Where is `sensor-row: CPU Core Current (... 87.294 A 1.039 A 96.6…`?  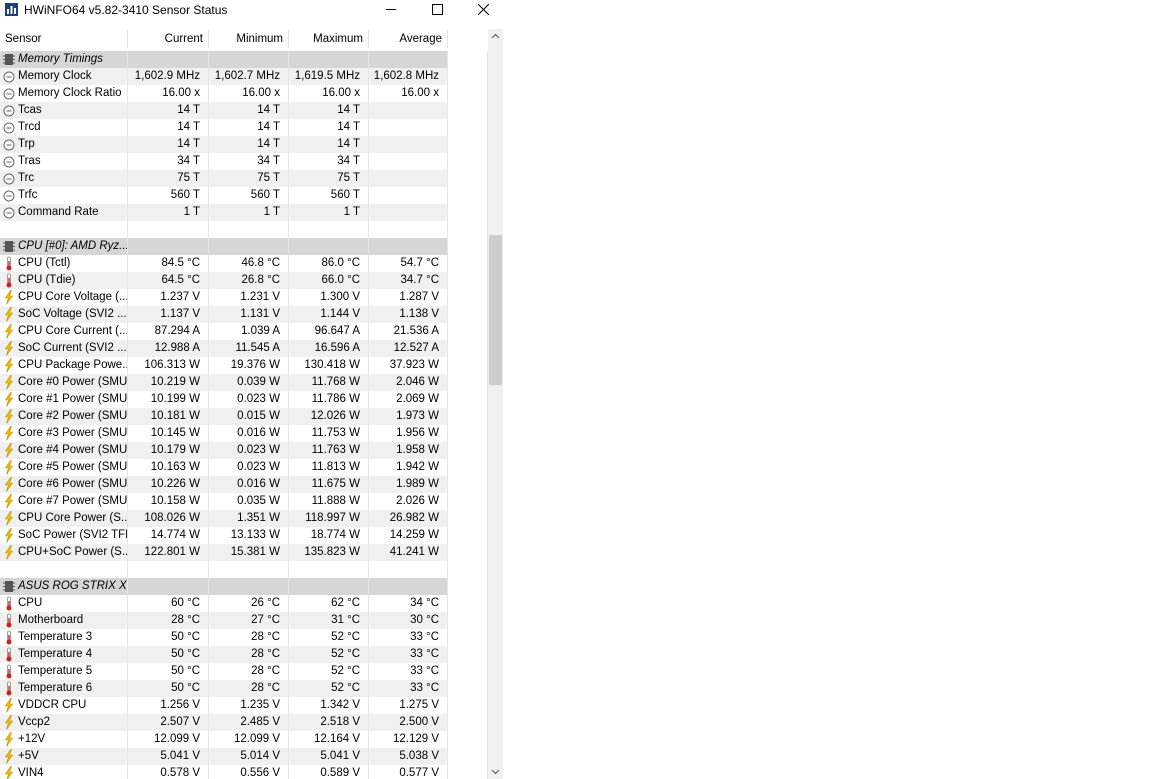
sensor-row: CPU Core Current (... 87.294 A 1.039 A 96.6… is located at coordinates (244, 331).